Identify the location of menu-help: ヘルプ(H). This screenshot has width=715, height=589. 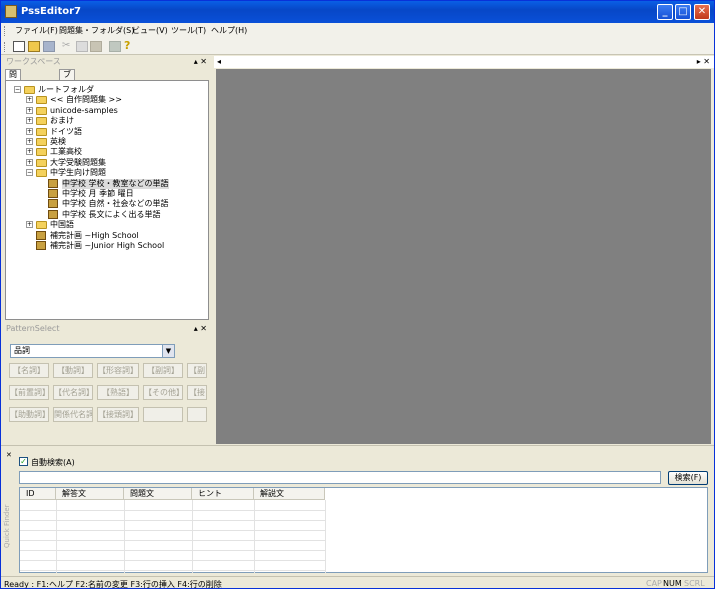
(229, 30).